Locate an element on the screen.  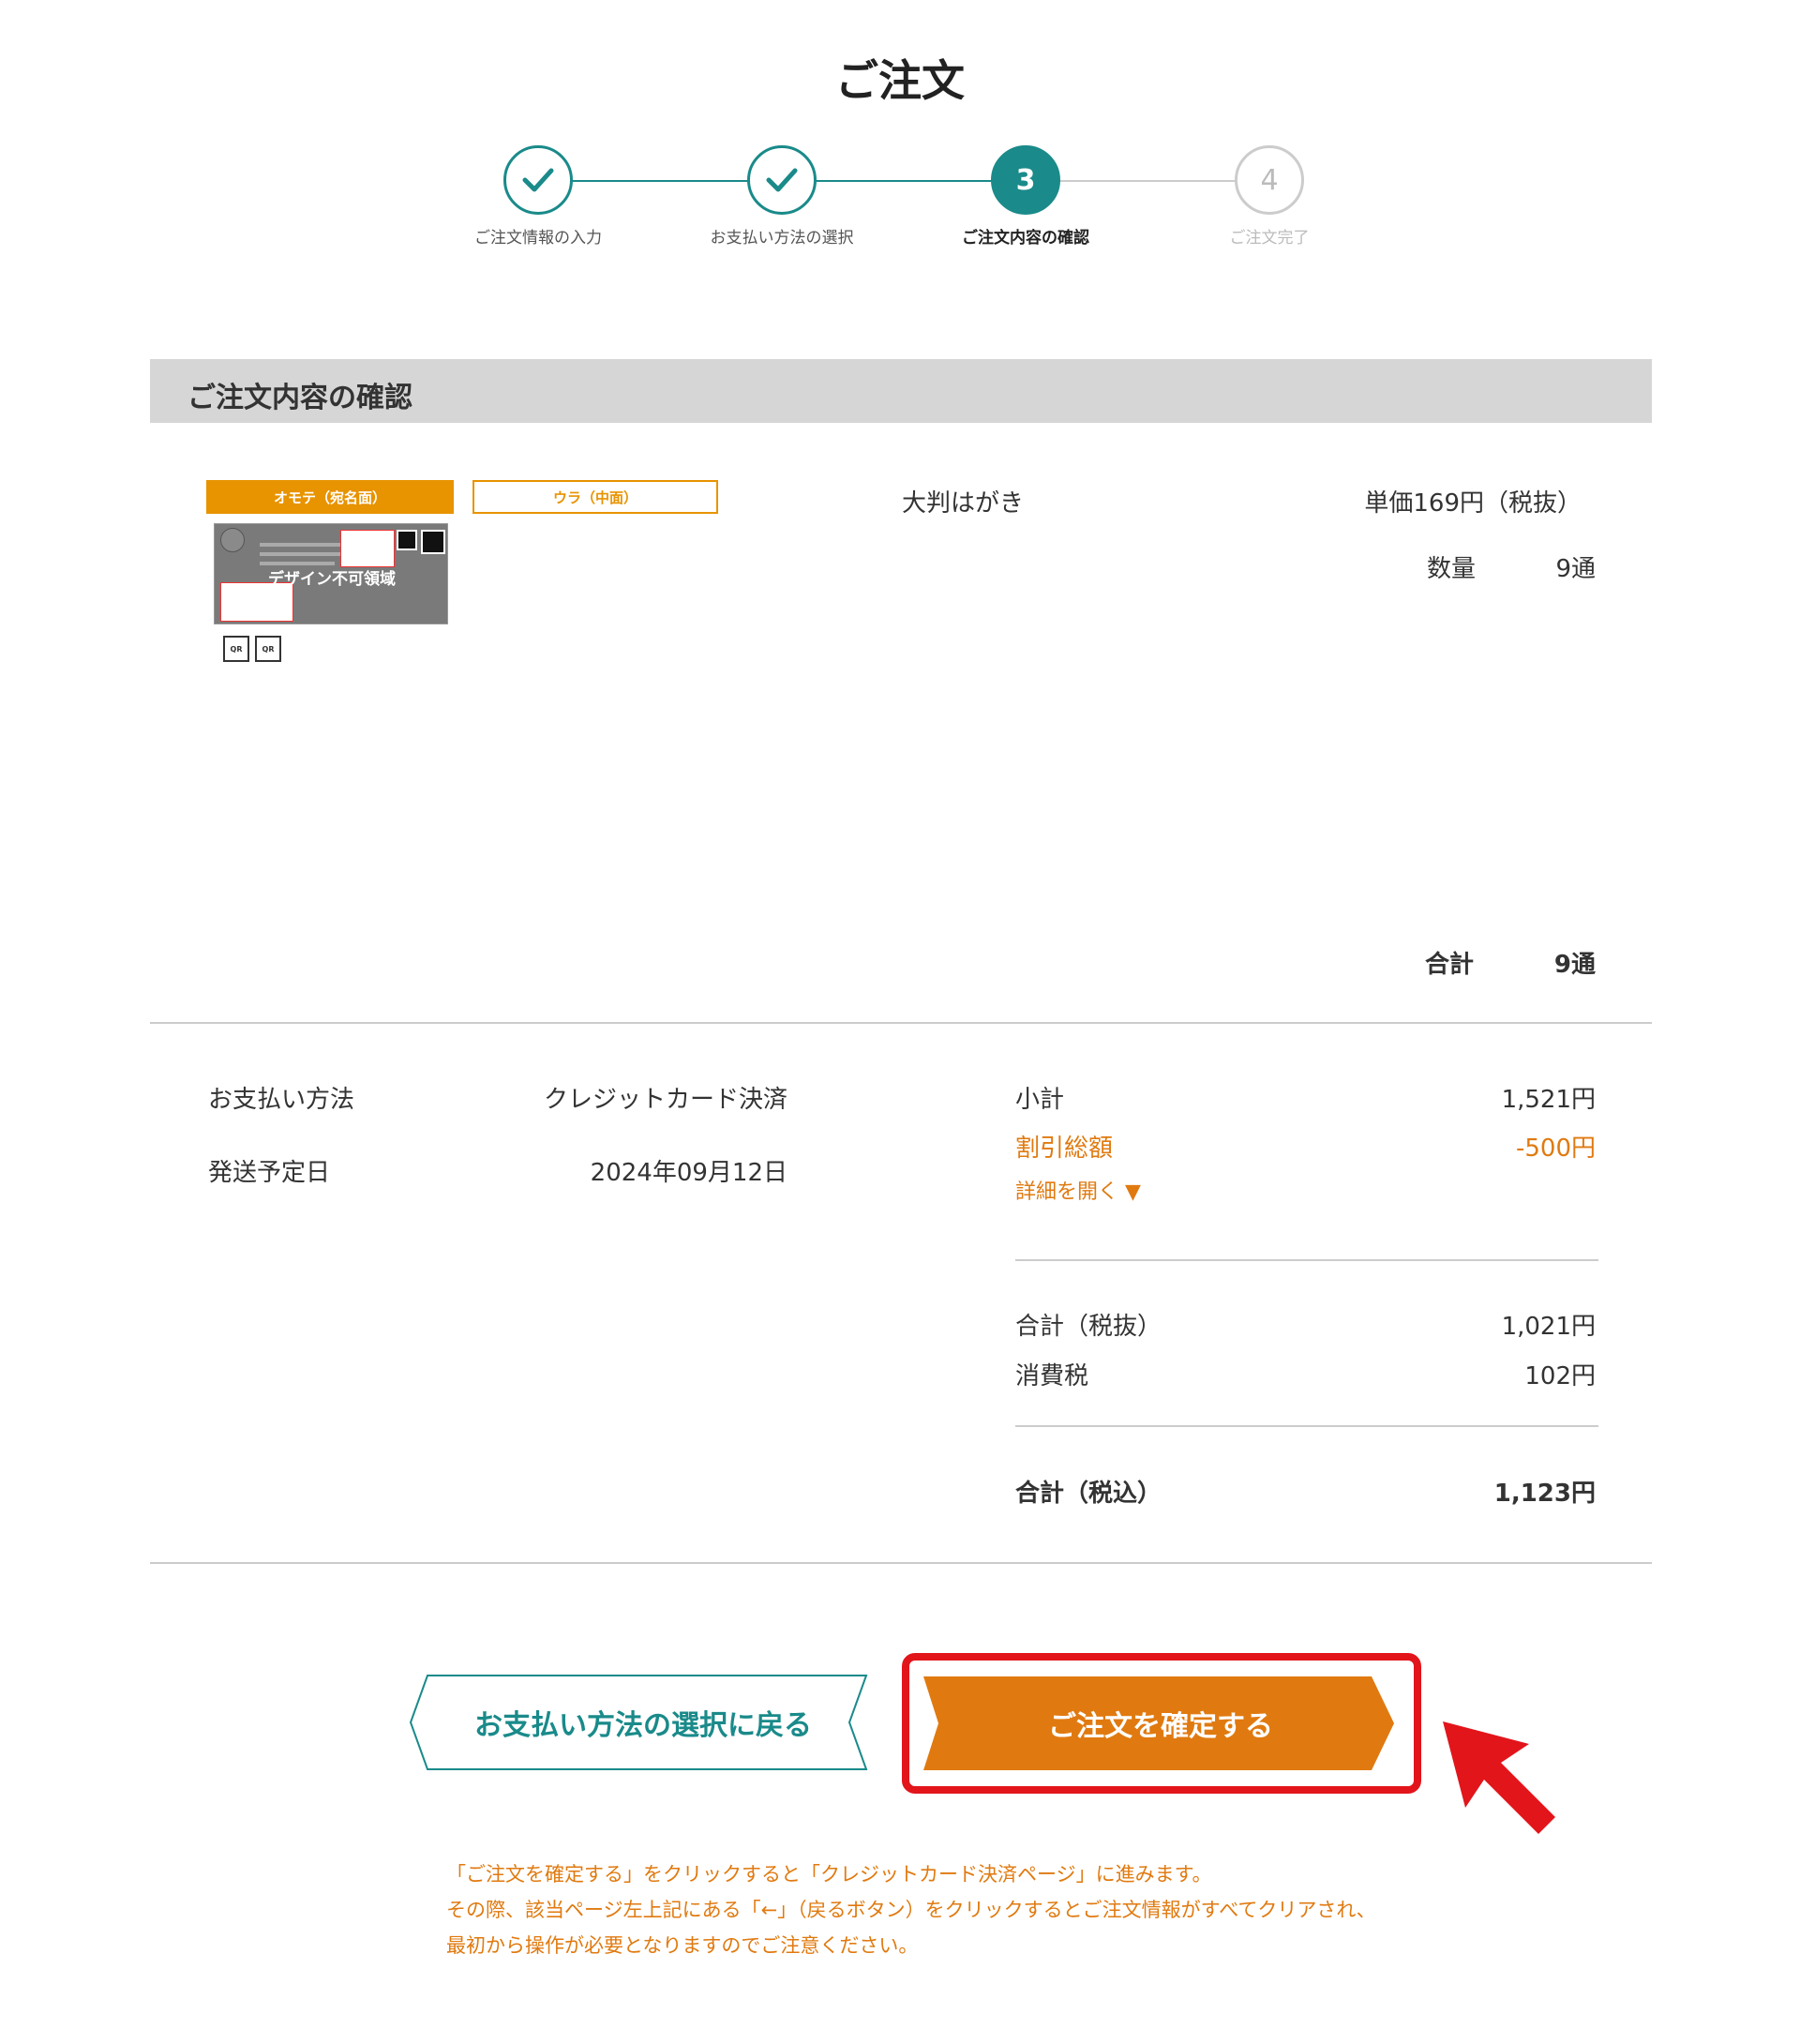
total-quantity-value: 9通 is located at coordinates (1574, 965).